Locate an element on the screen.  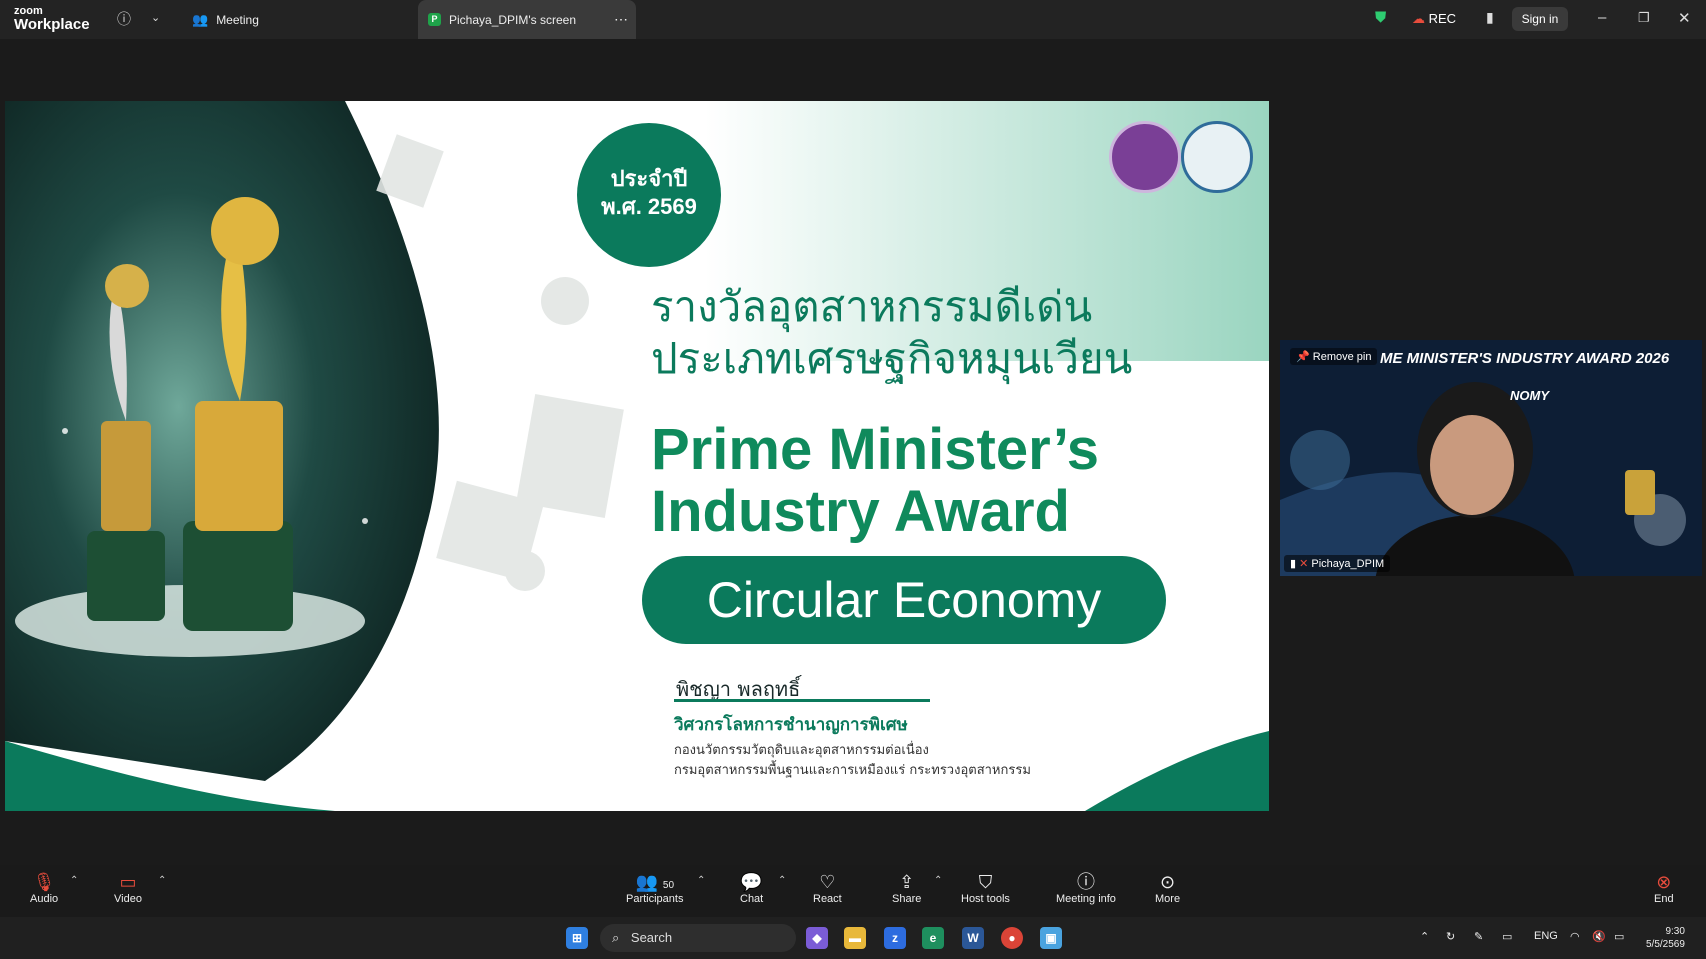
shield-tools-icon: ⛉ is located at coordinates (985, 882).